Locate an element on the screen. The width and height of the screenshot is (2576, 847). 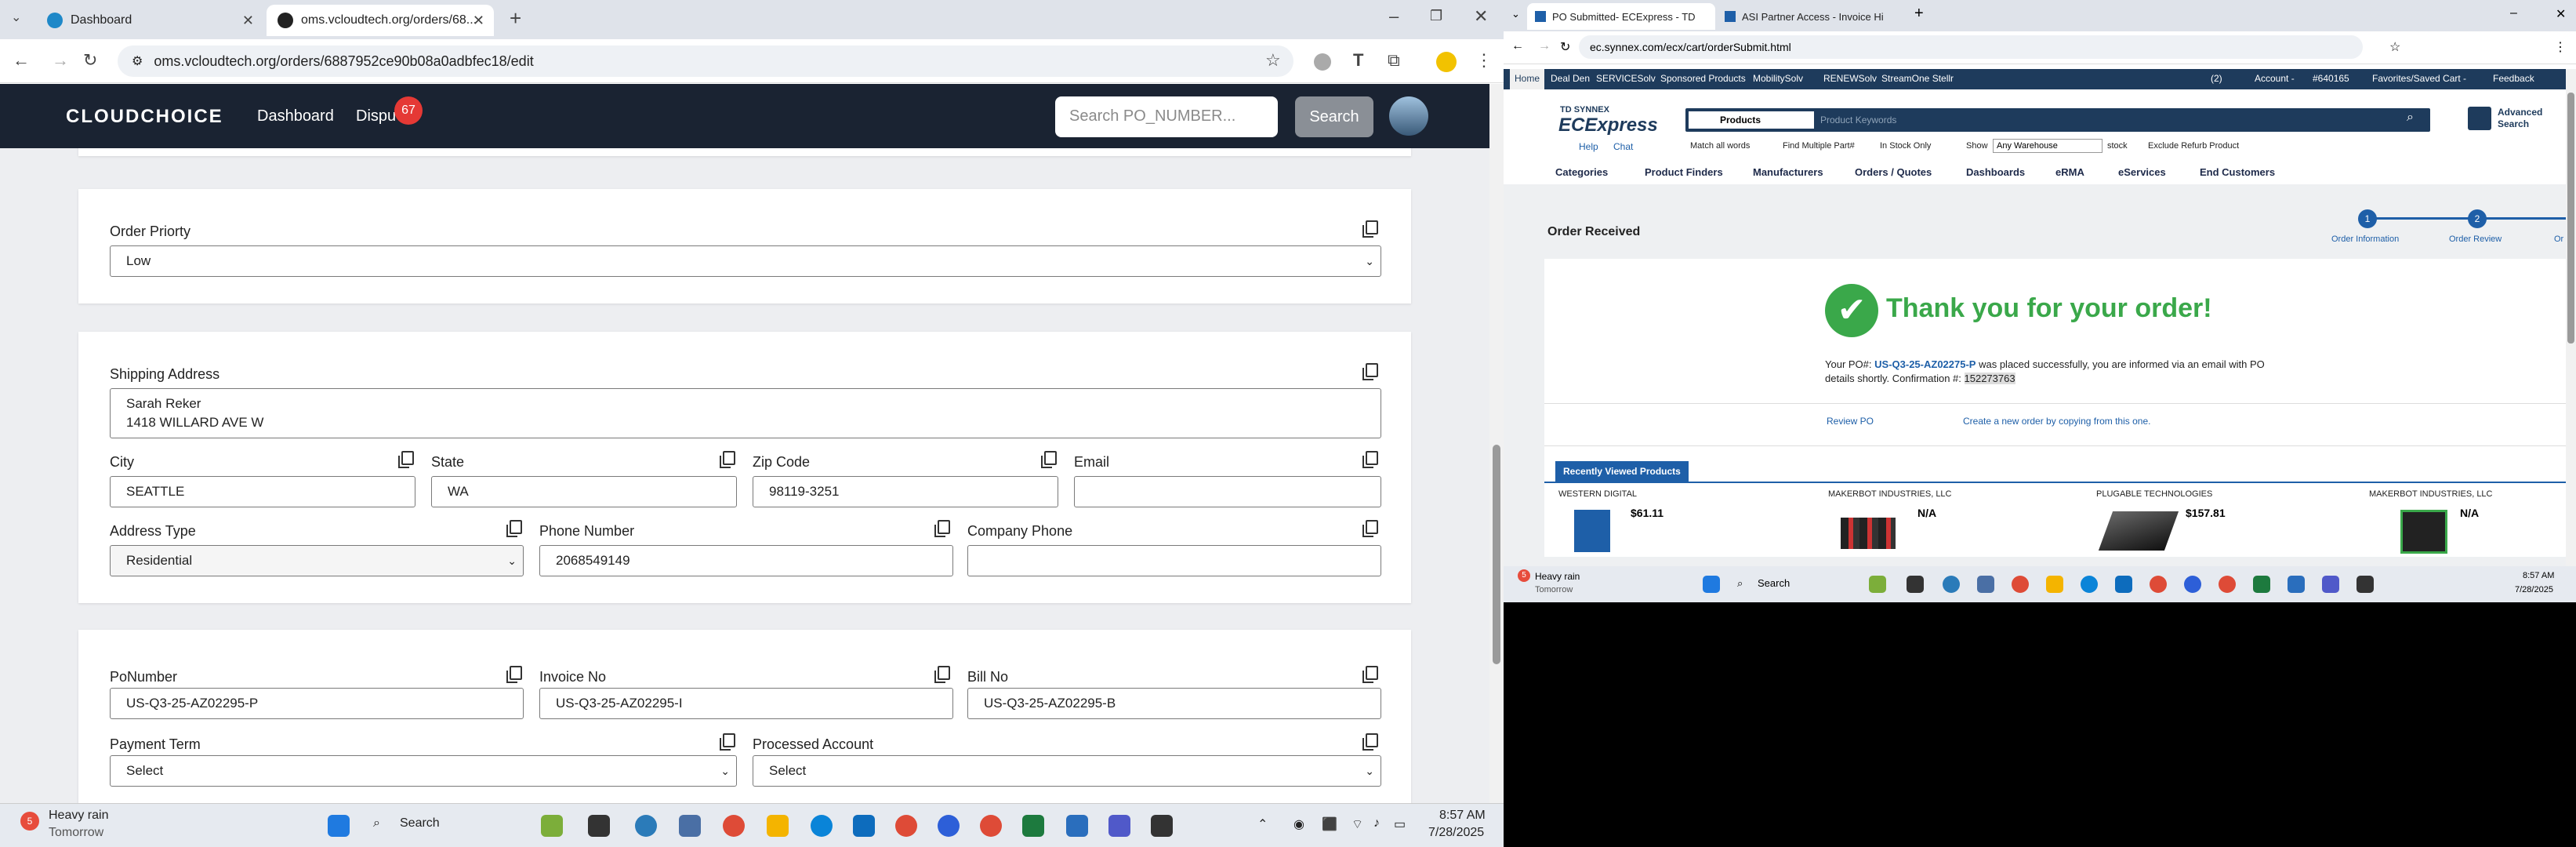
exclude-refurb-option: Exclude Refurb Product is located at coordinates (2193, 146).